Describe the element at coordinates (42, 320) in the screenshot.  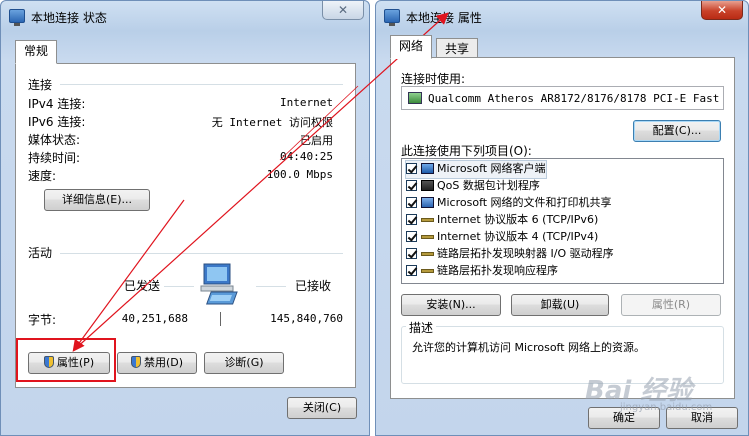
I see `bytes-label: 字节:` at that location.